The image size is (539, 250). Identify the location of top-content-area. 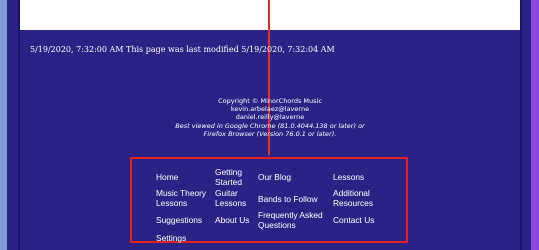
(270, 15).